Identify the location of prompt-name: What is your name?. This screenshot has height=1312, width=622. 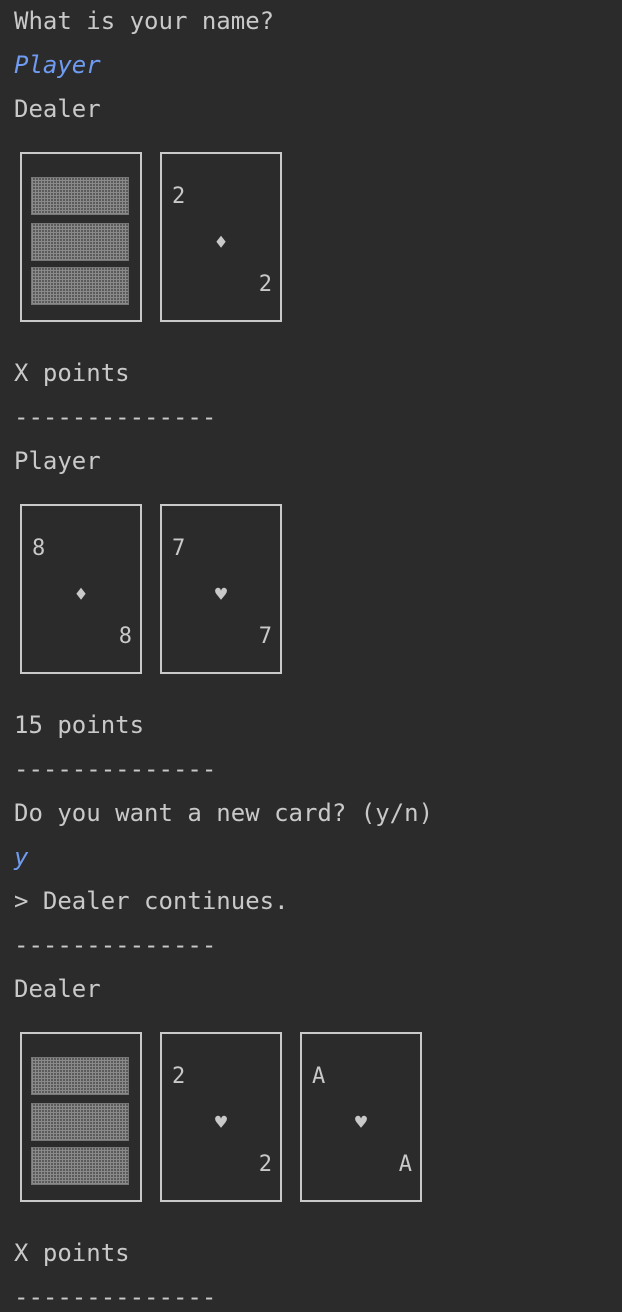
(144, 21).